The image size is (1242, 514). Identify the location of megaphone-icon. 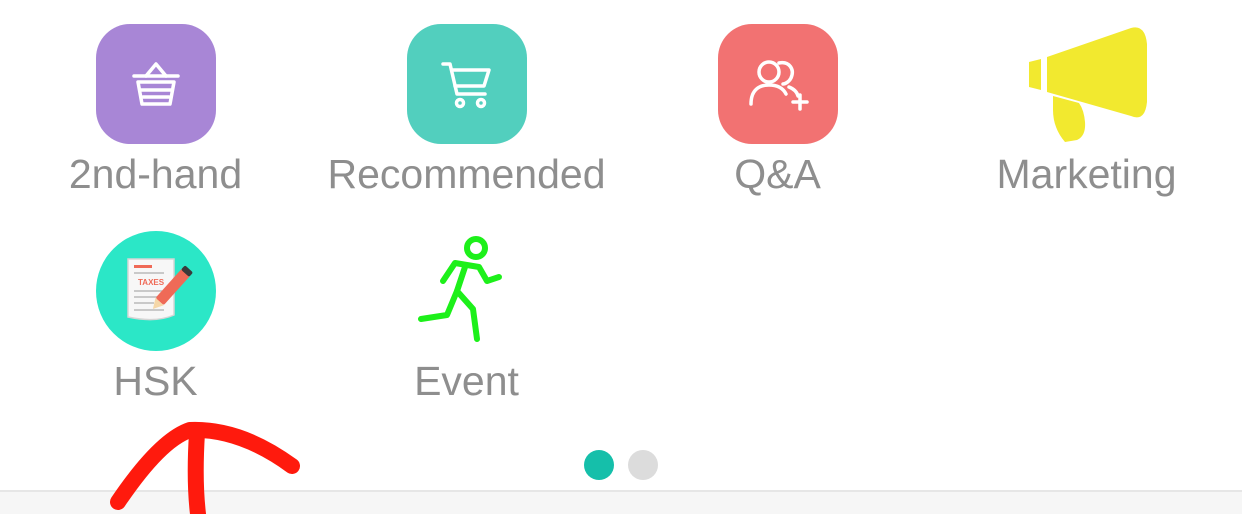
(1087, 84).